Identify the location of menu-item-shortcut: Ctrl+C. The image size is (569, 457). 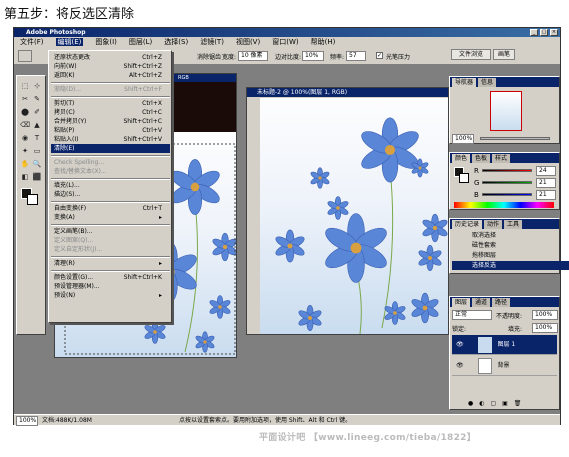
(152, 112).